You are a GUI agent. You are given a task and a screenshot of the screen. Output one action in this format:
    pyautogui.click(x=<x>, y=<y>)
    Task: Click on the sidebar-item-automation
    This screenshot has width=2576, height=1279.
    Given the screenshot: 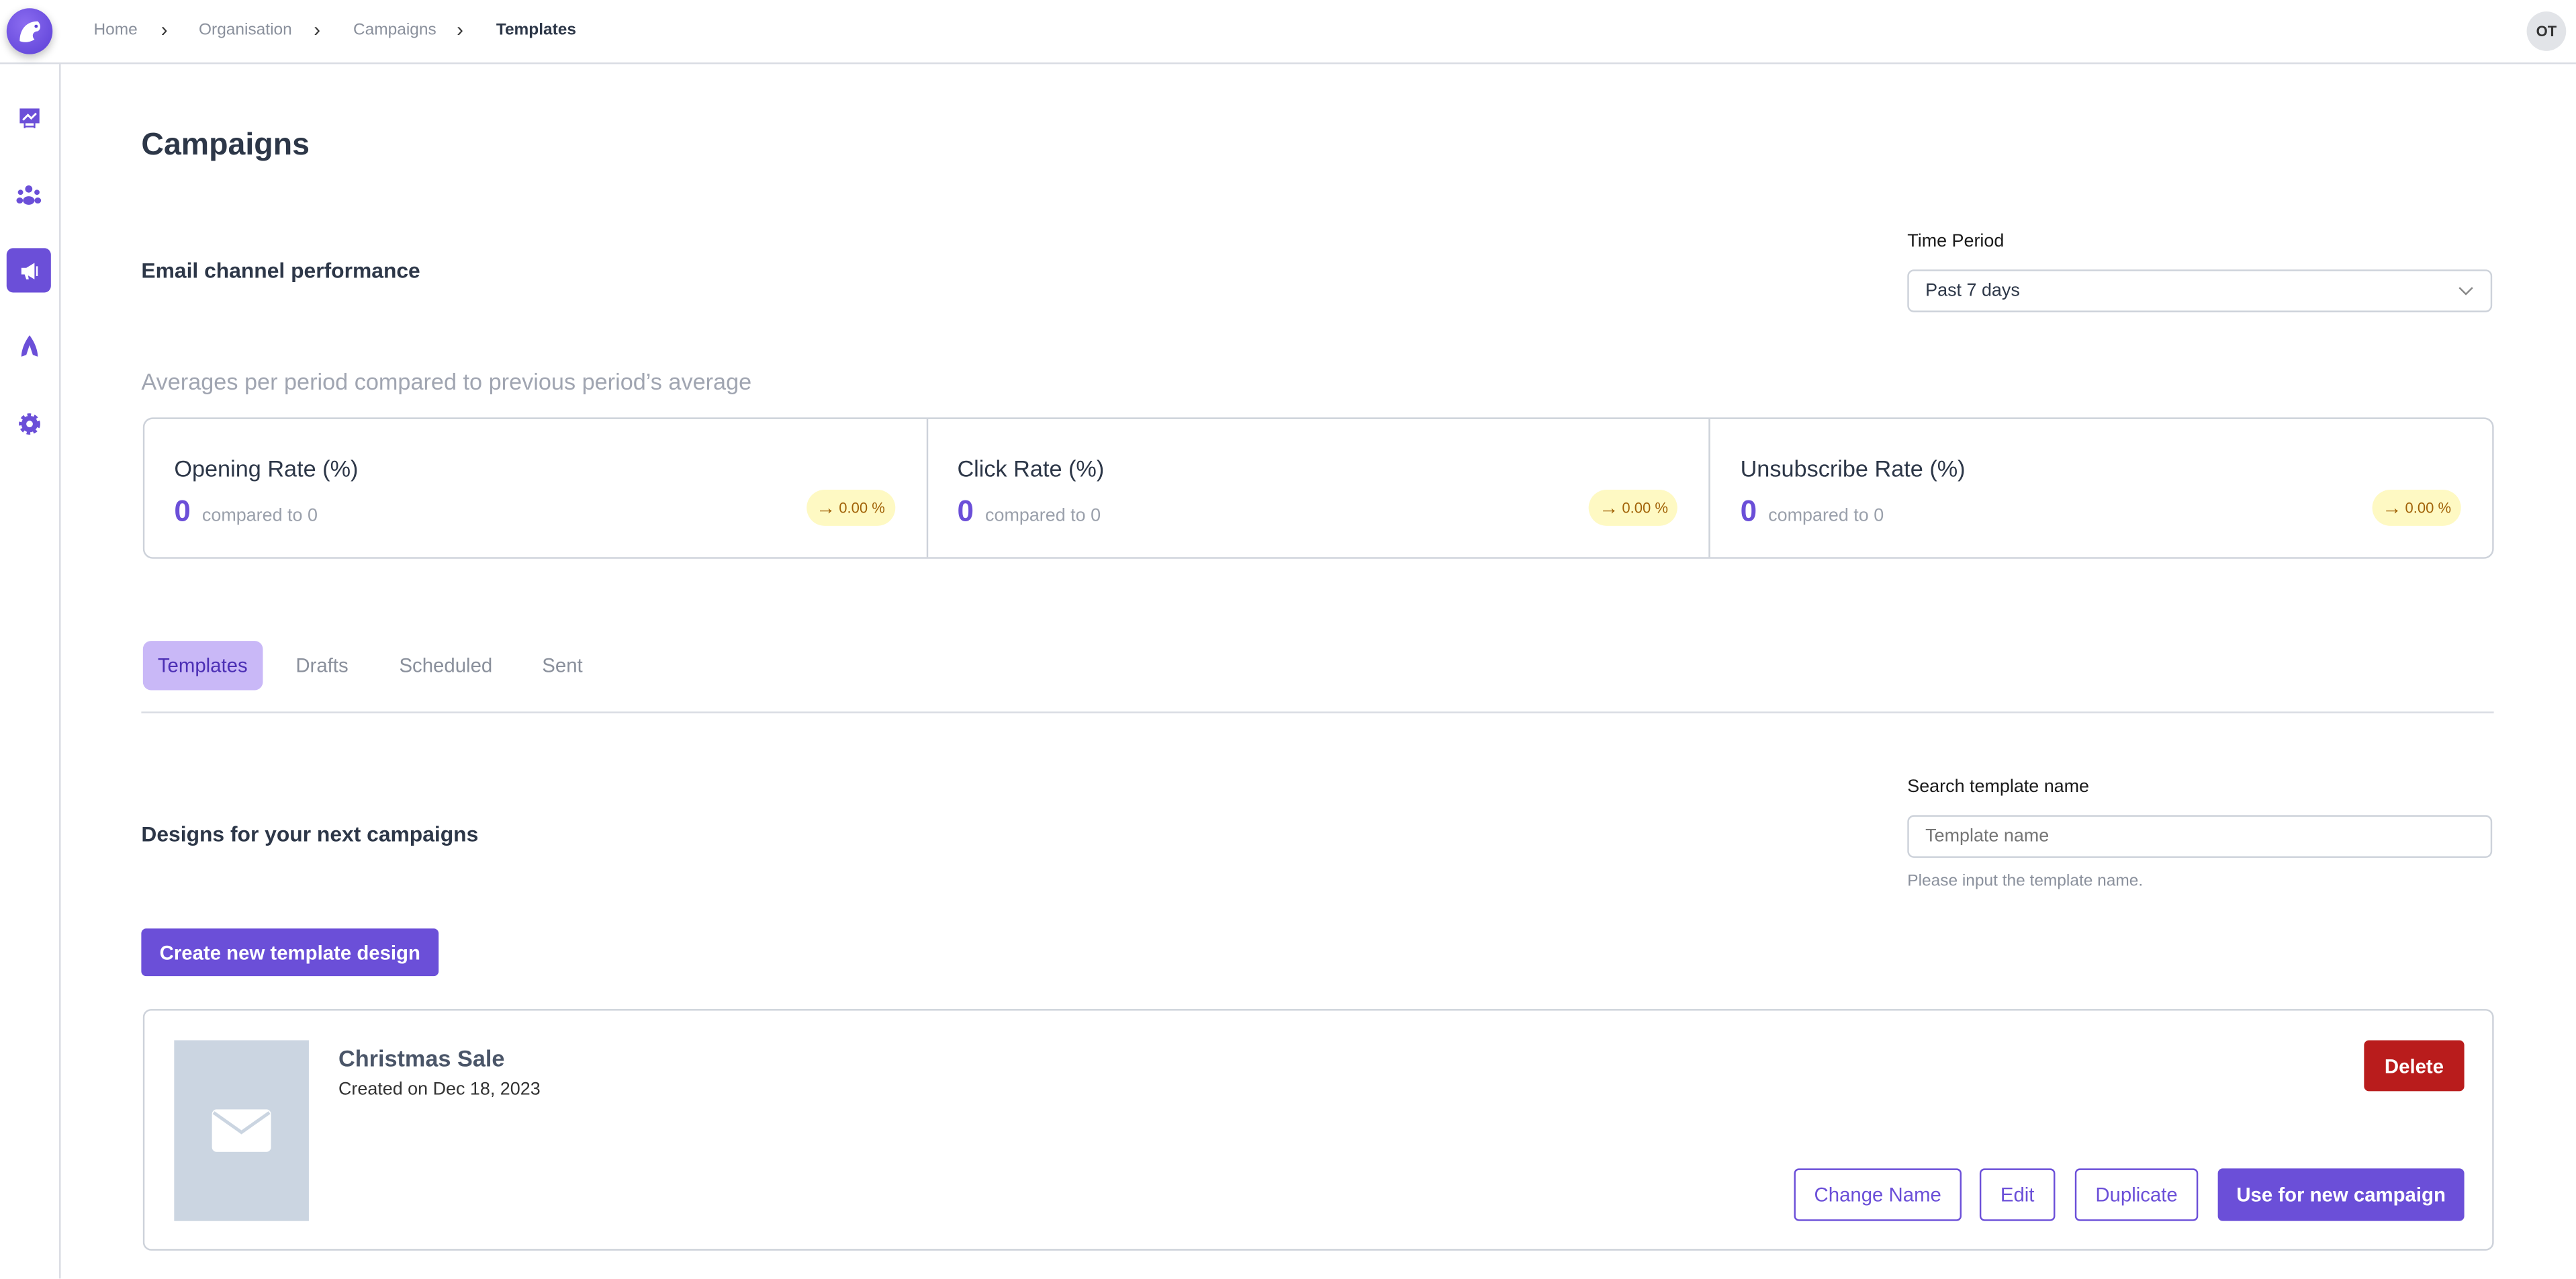 What is the action you would take?
    pyautogui.click(x=29, y=346)
    